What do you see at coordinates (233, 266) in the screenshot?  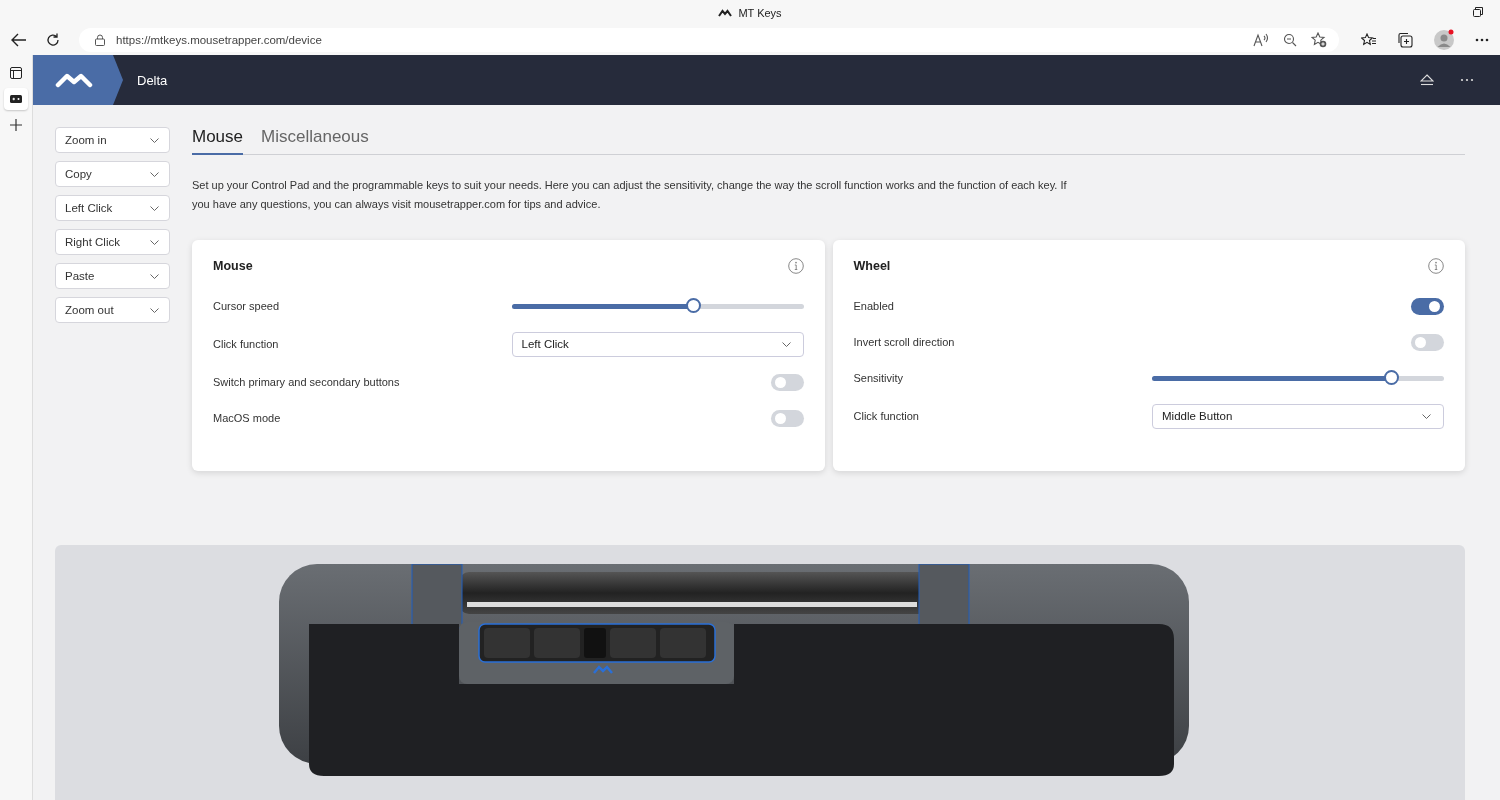 I see `card-title: Mouse` at bounding box center [233, 266].